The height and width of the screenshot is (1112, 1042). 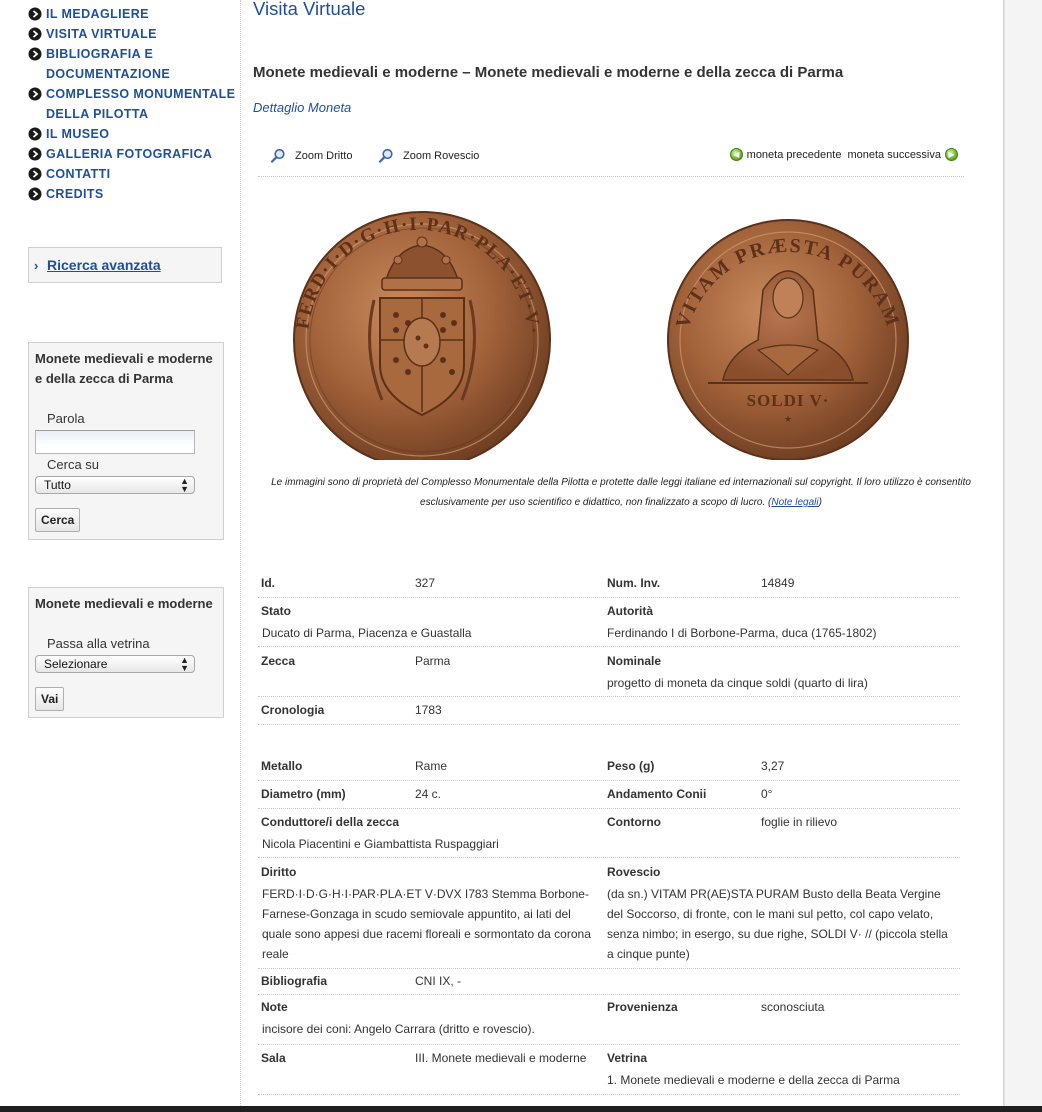 What do you see at coordinates (788, 400) in the screenshot?
I see `reverse-exergue: SOLDI V·` at bounding box center [788, 400].